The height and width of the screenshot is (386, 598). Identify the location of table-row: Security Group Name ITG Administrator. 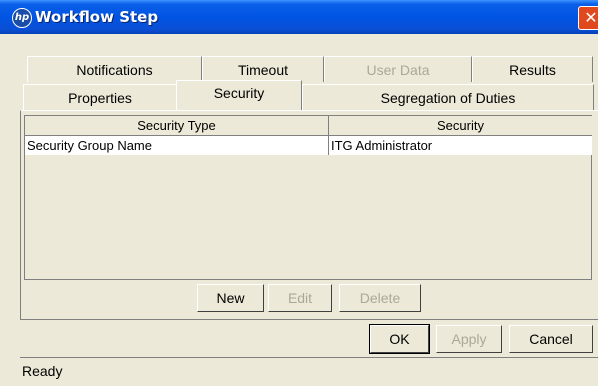
(308, 145).